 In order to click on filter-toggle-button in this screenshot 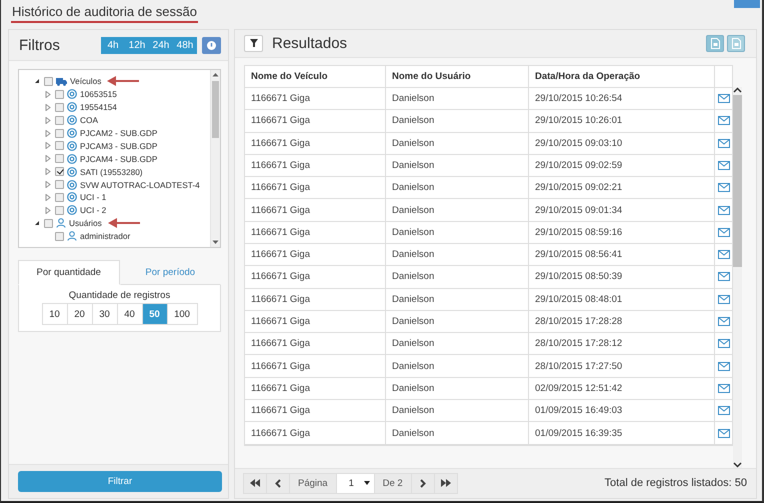, I will do `click(253, 43)`.